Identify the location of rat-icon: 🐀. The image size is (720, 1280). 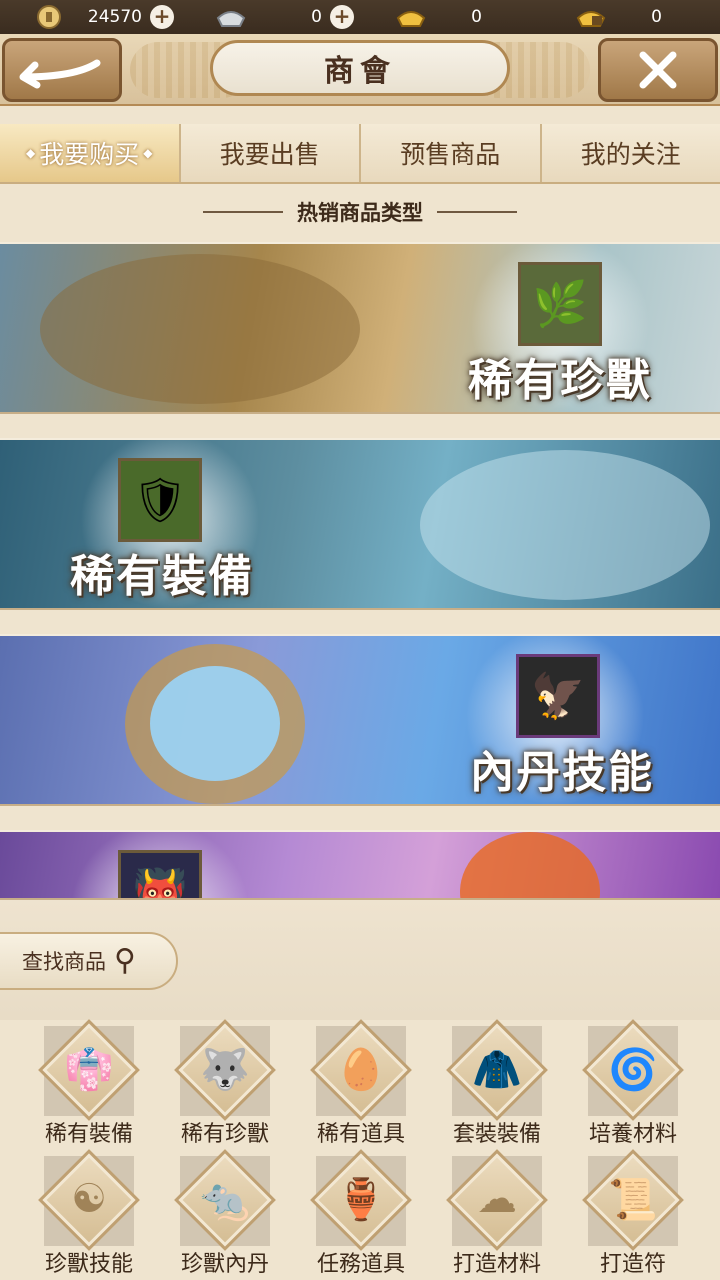
(225, 1200).